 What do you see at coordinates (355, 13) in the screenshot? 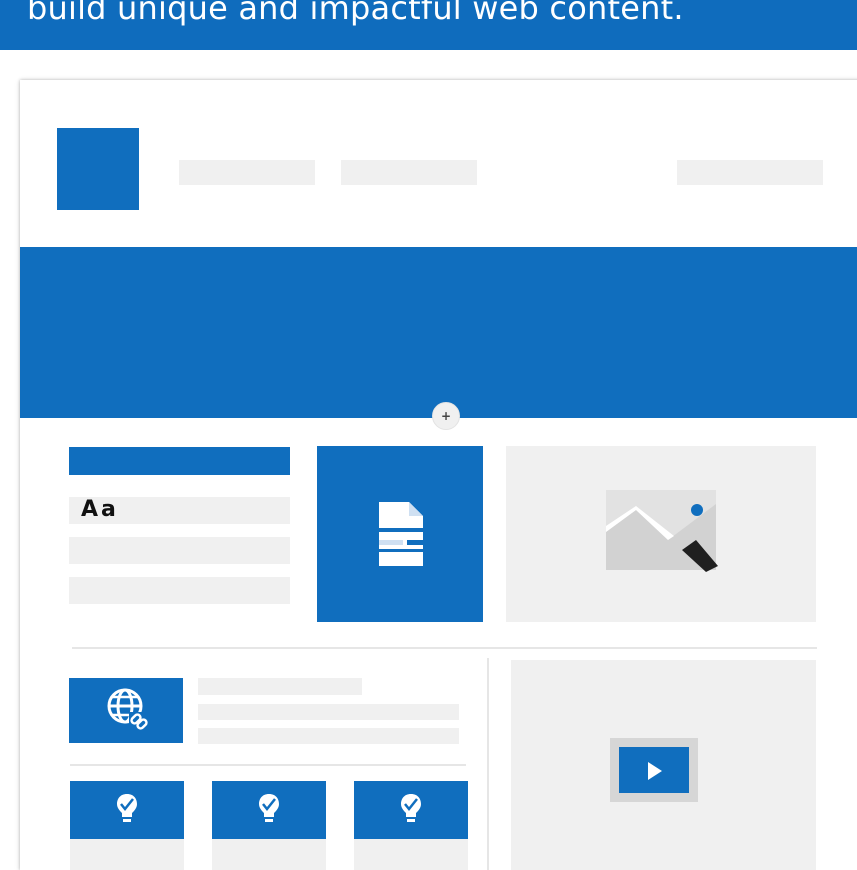
I see `banner-heading: build unique and impactful web content.` at bounding box center [355, 13].